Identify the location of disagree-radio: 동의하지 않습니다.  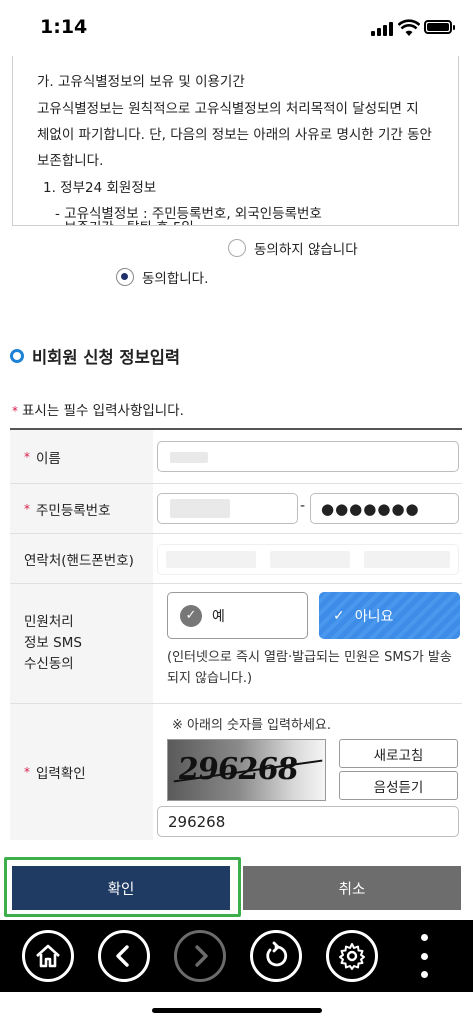
(293, 248).